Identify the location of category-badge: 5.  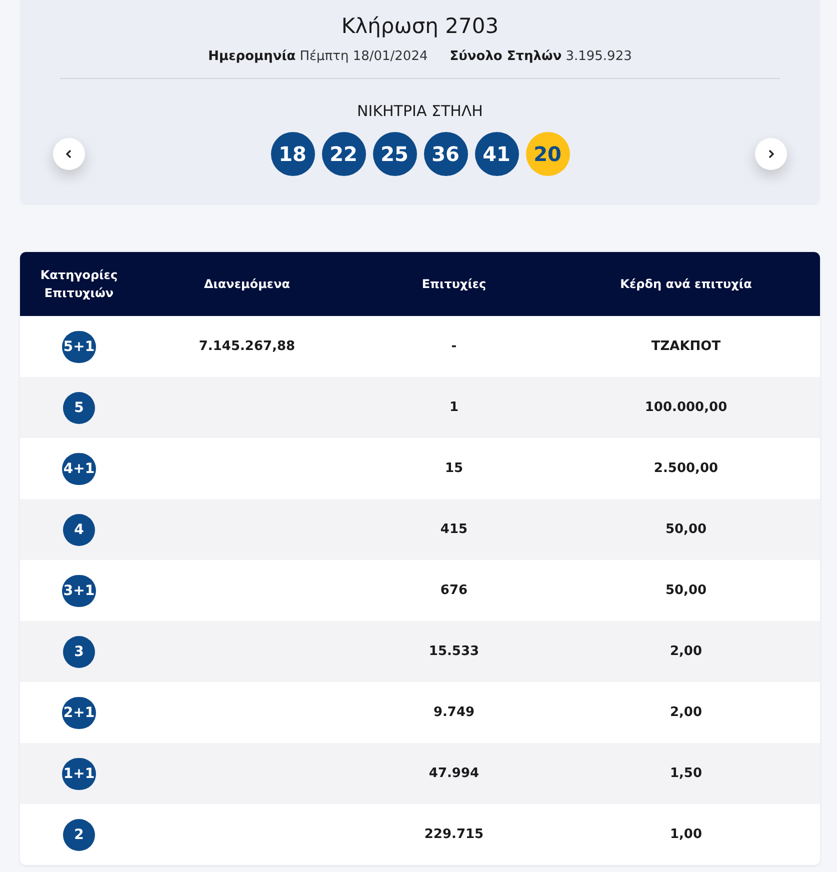
(79, 408).